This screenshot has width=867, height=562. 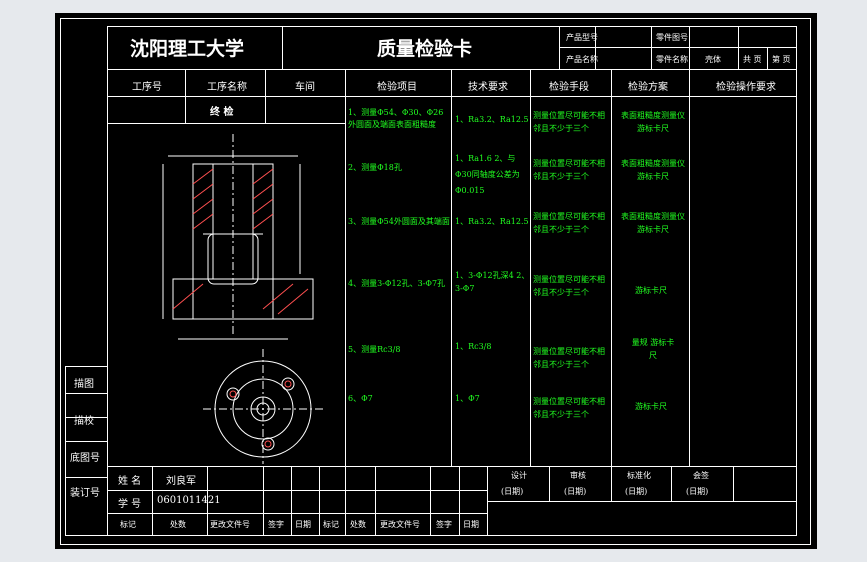 What do you see at coordinates (444, 524) in the screenshot?
I see `rev-sign-2: 签字` at bounding box center [444, 524].